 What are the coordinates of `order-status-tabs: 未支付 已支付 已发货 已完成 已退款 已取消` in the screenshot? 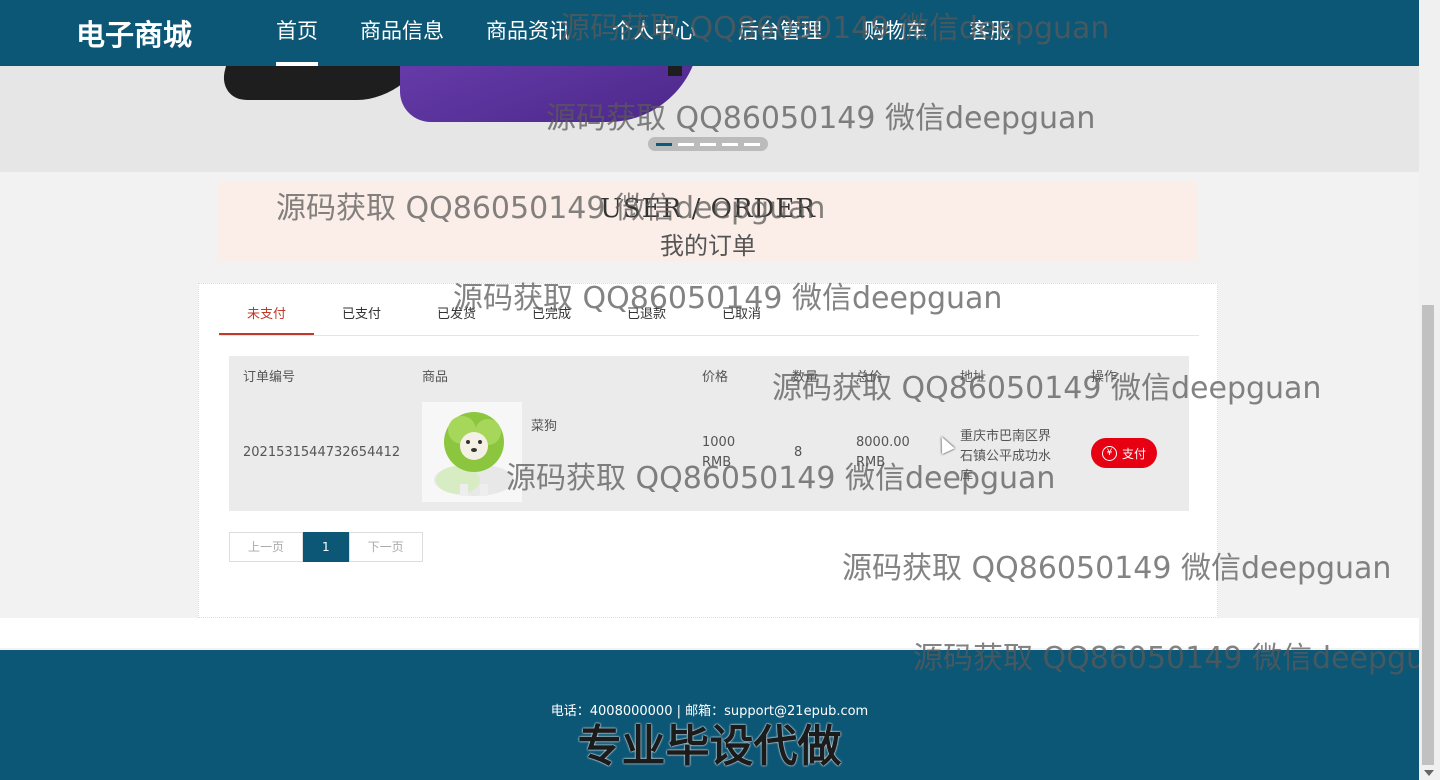 It's located at (709, 318).